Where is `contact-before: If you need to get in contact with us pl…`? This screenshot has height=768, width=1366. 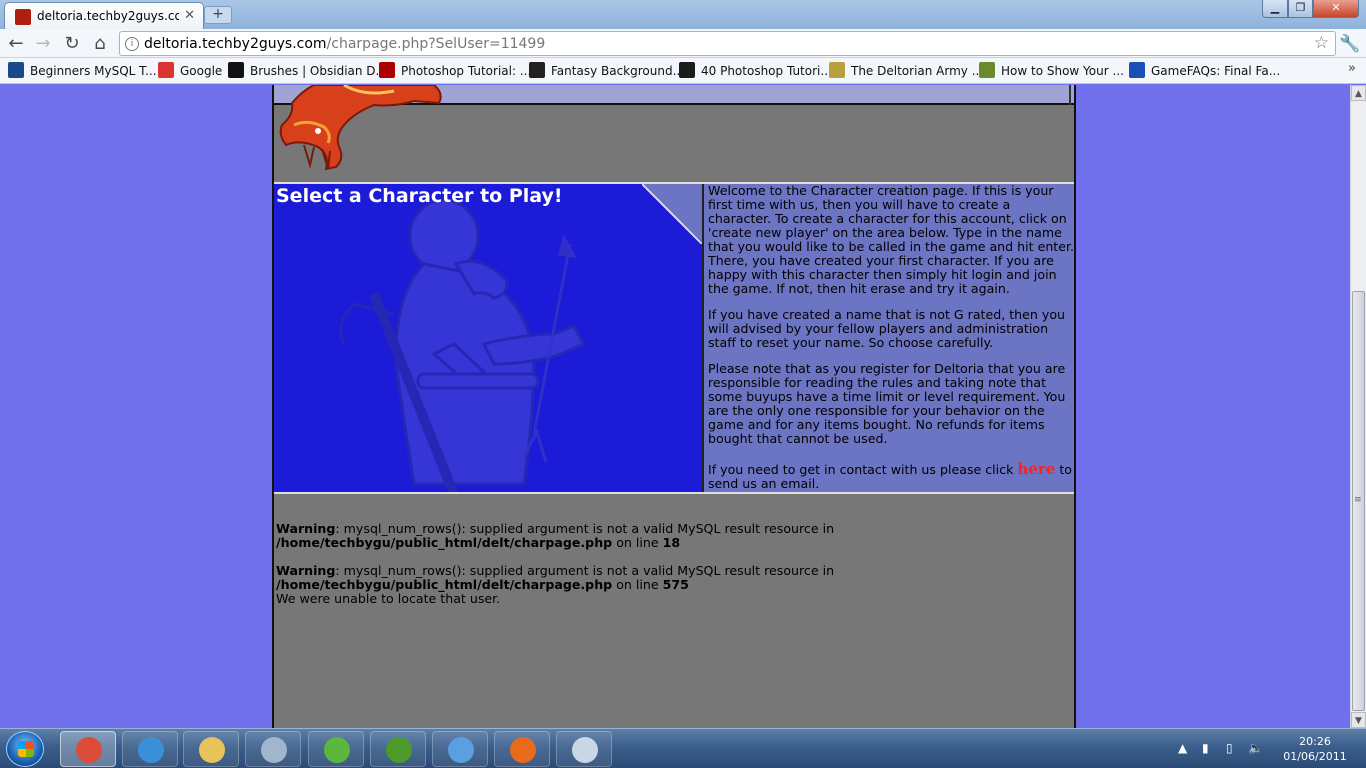
contact-before: If you need to get in contact with us pl… is located at coordinates (863, 469).